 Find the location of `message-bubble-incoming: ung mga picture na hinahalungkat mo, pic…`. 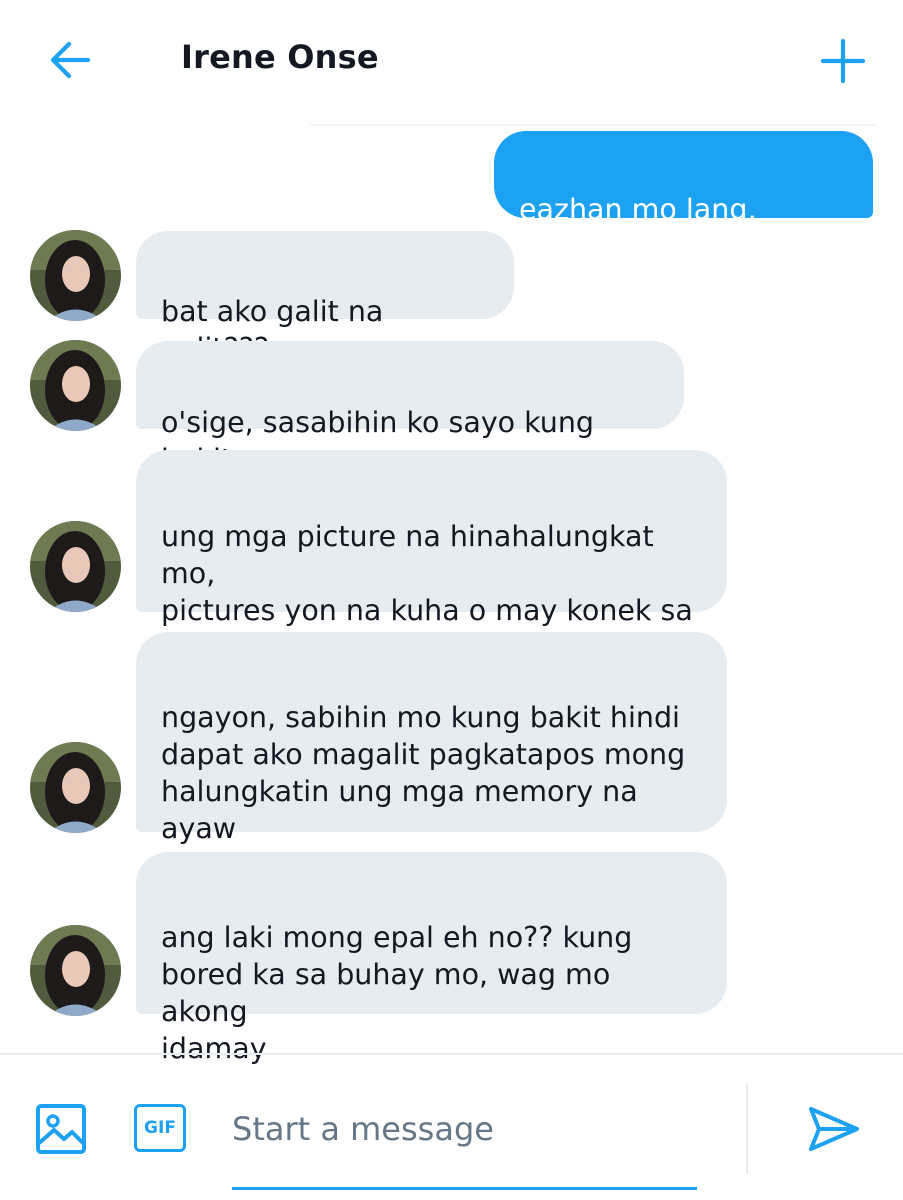

message-bubble-incoming: ung mga picture na hinahalungkat mo, pic… is located at coordinates (431, 557).